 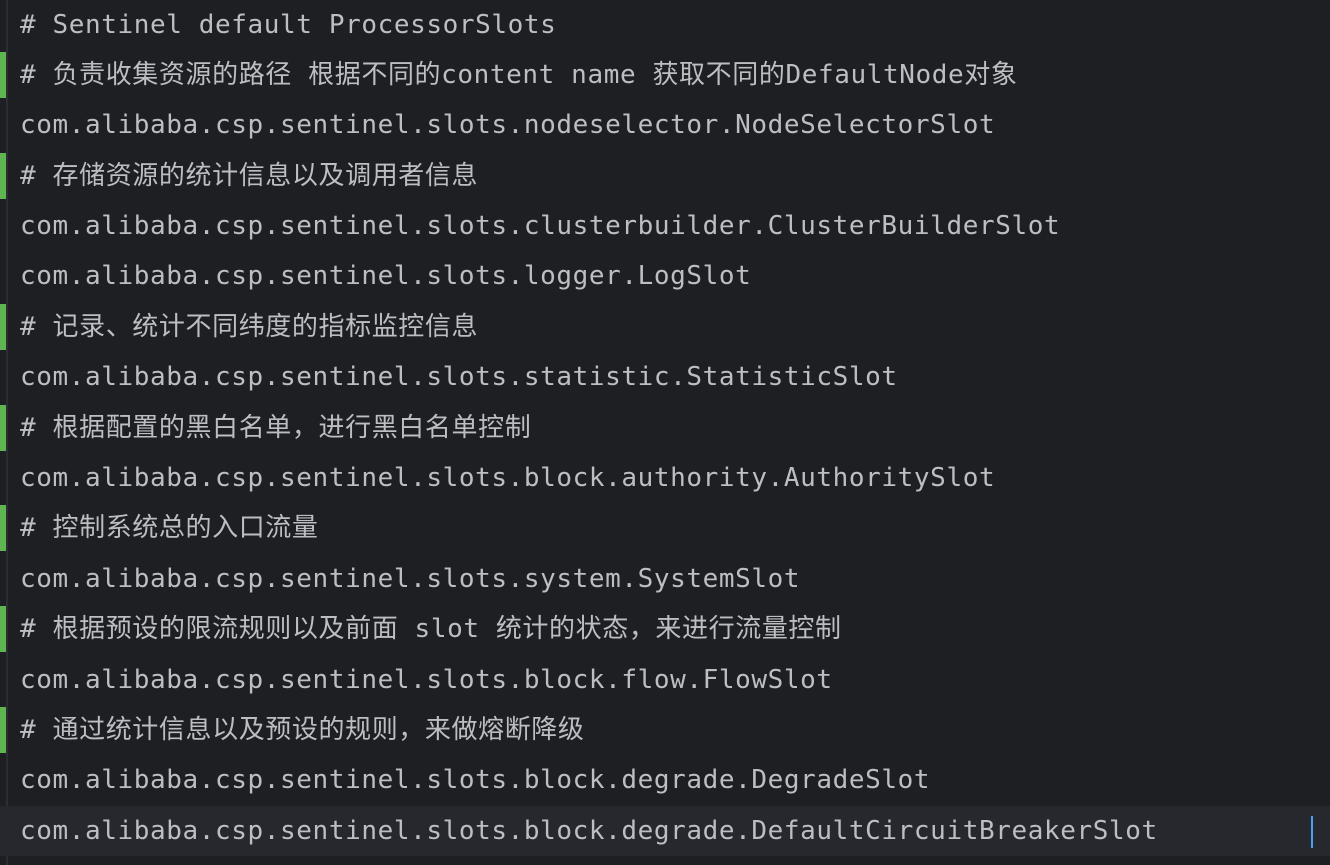 What do you see at coordinates (249, 327) in the screenshot?
I see `comment-text: # 记录、统计不同纬度的指标监控信息` at bounding box center [249, 327].